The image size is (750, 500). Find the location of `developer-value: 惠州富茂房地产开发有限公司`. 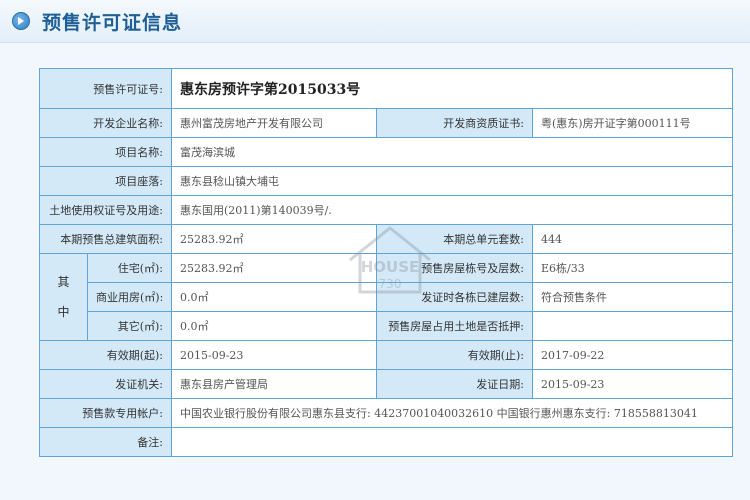

developer-value: 惠州富茂房地产开发有限公司 is located at coordinates (274, 123).